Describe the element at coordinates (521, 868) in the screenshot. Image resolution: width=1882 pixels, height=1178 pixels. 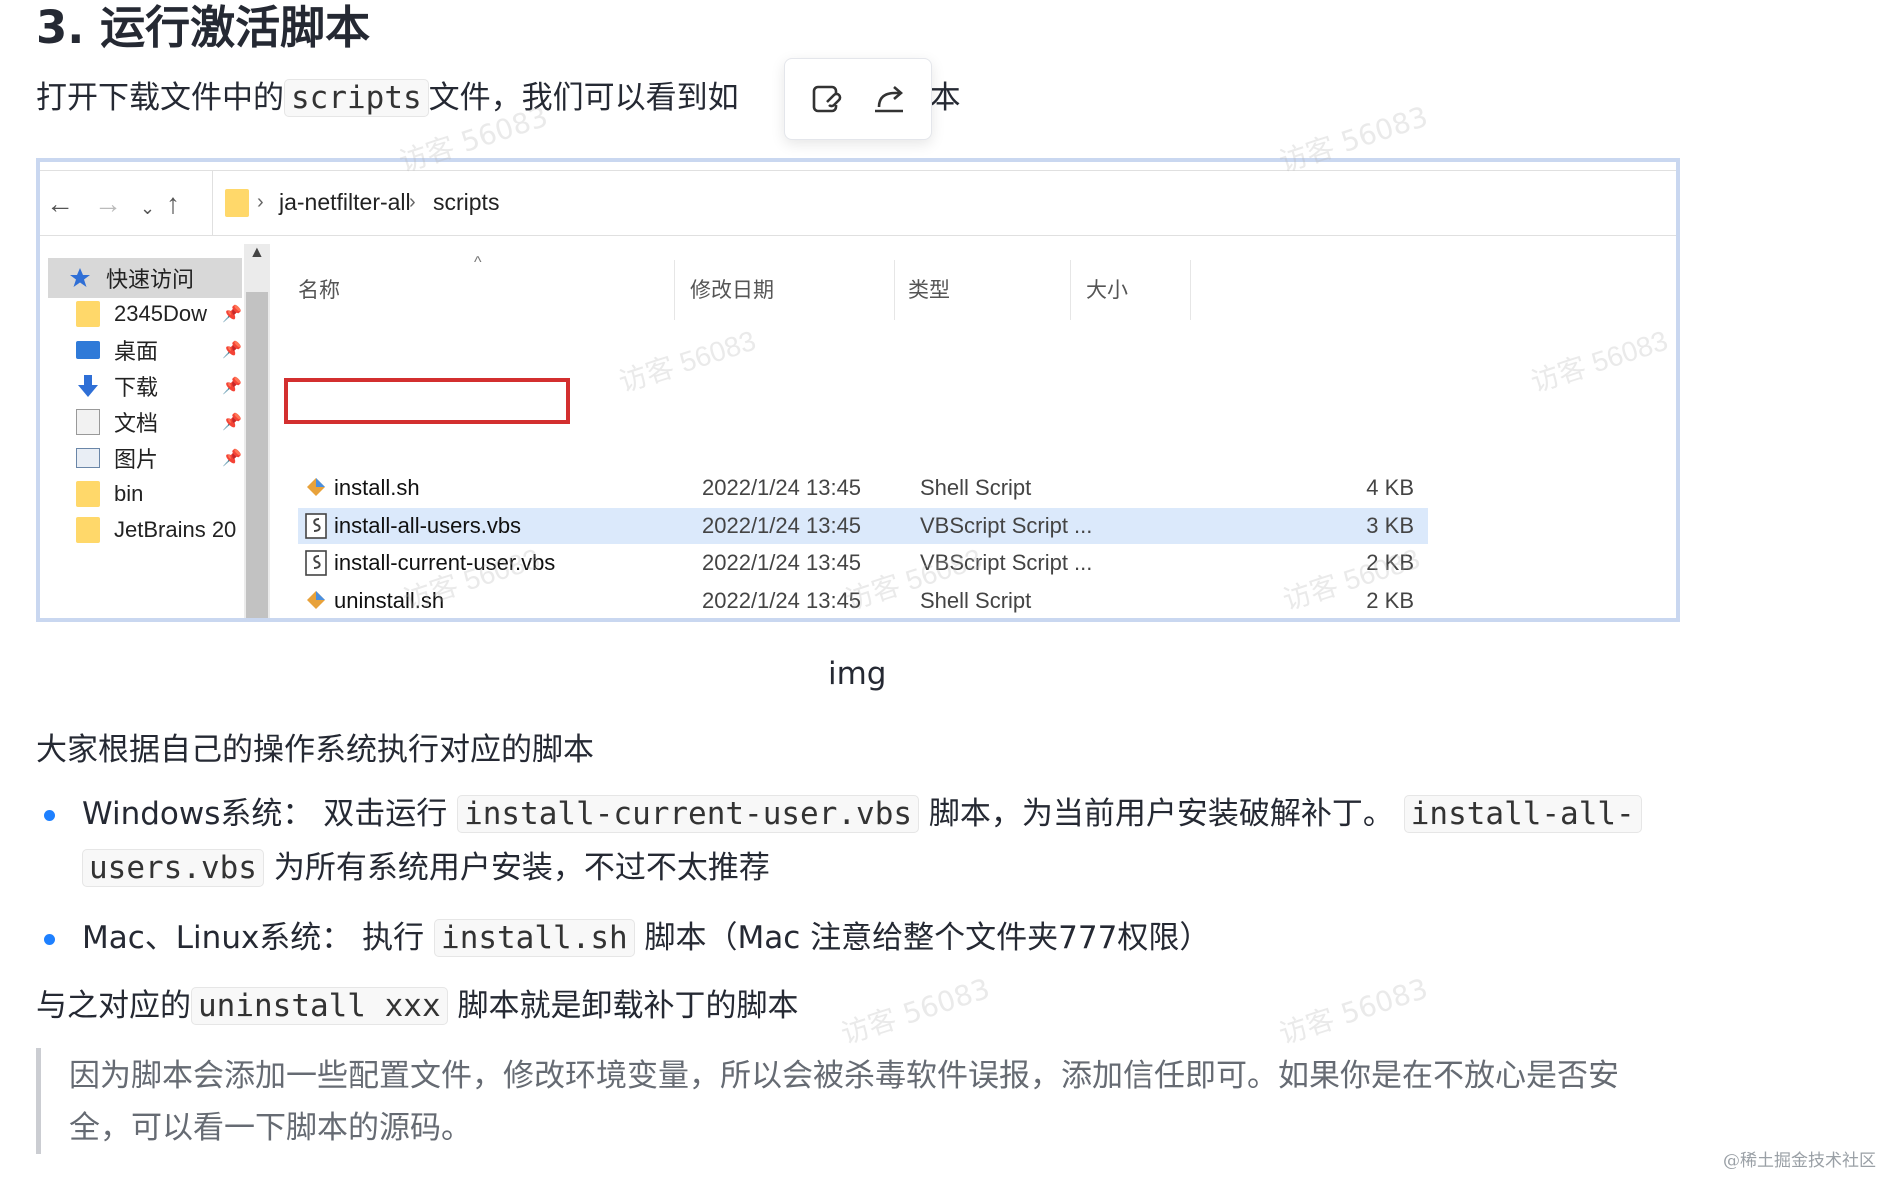
I see `bullet-text: 为所有系统用户安装，不过不太推荐` at that location.